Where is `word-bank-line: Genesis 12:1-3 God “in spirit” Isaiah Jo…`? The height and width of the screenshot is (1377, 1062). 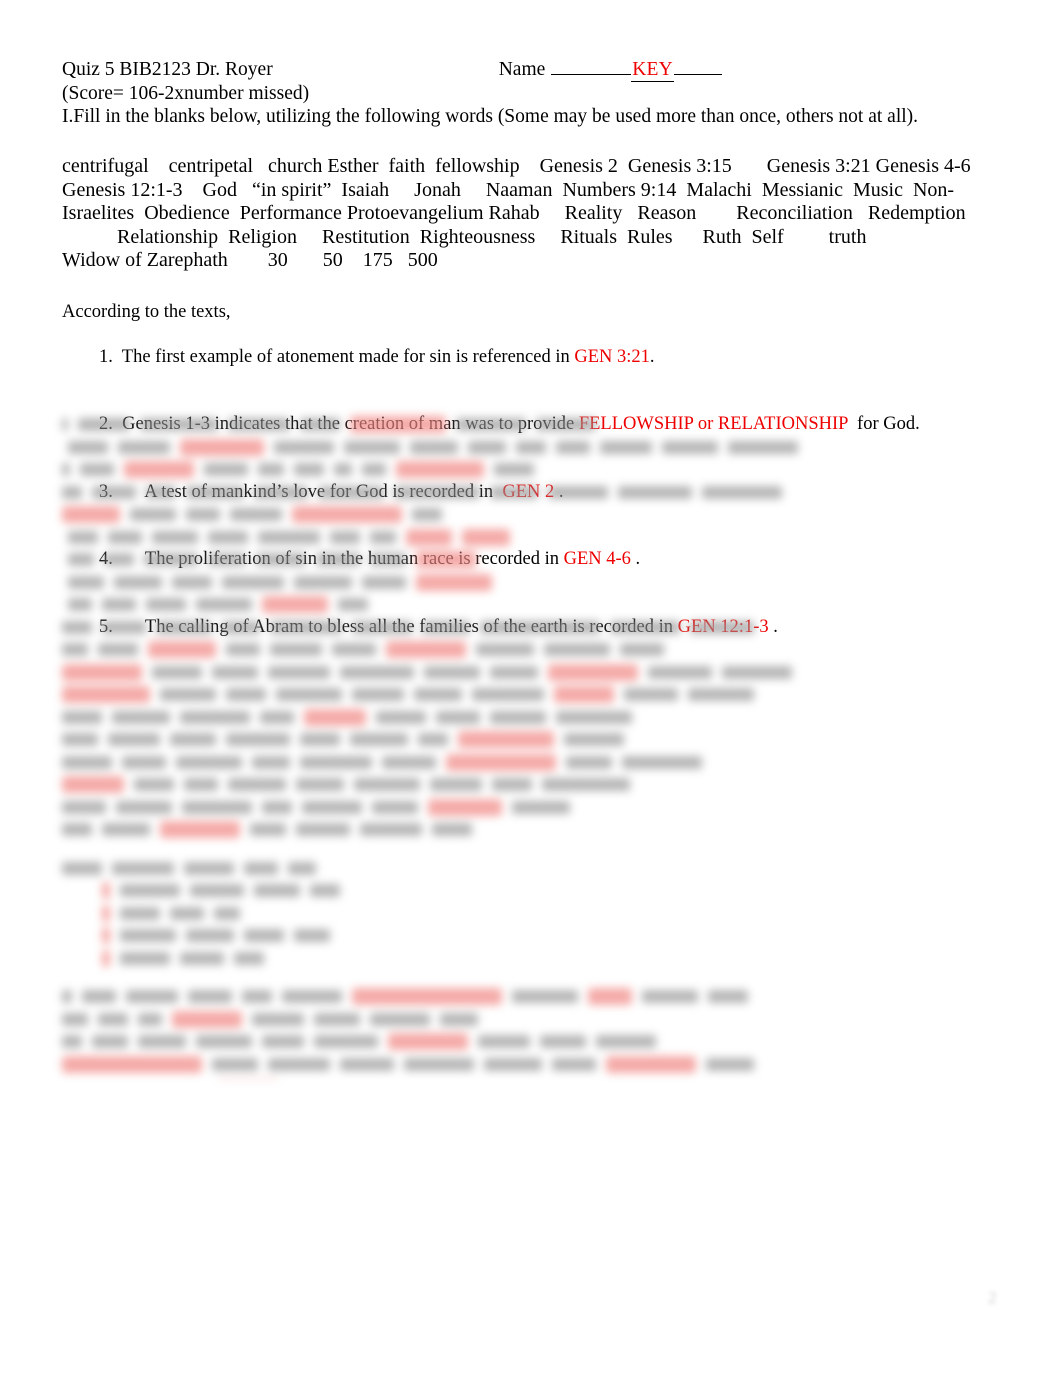
word-bank-line: Genesis 12:1-3 God “in spirit” Isaiah Jo… is located at coordinates (508, 189).